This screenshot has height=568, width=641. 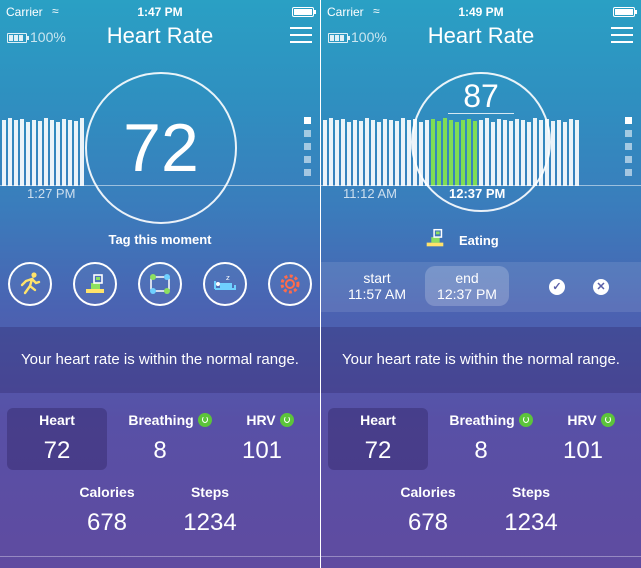 What do you see at coordinates (160, 239) in the screenshot?
I see `tag-moment-label: Tag this moment` at bounding box center [160, 239].